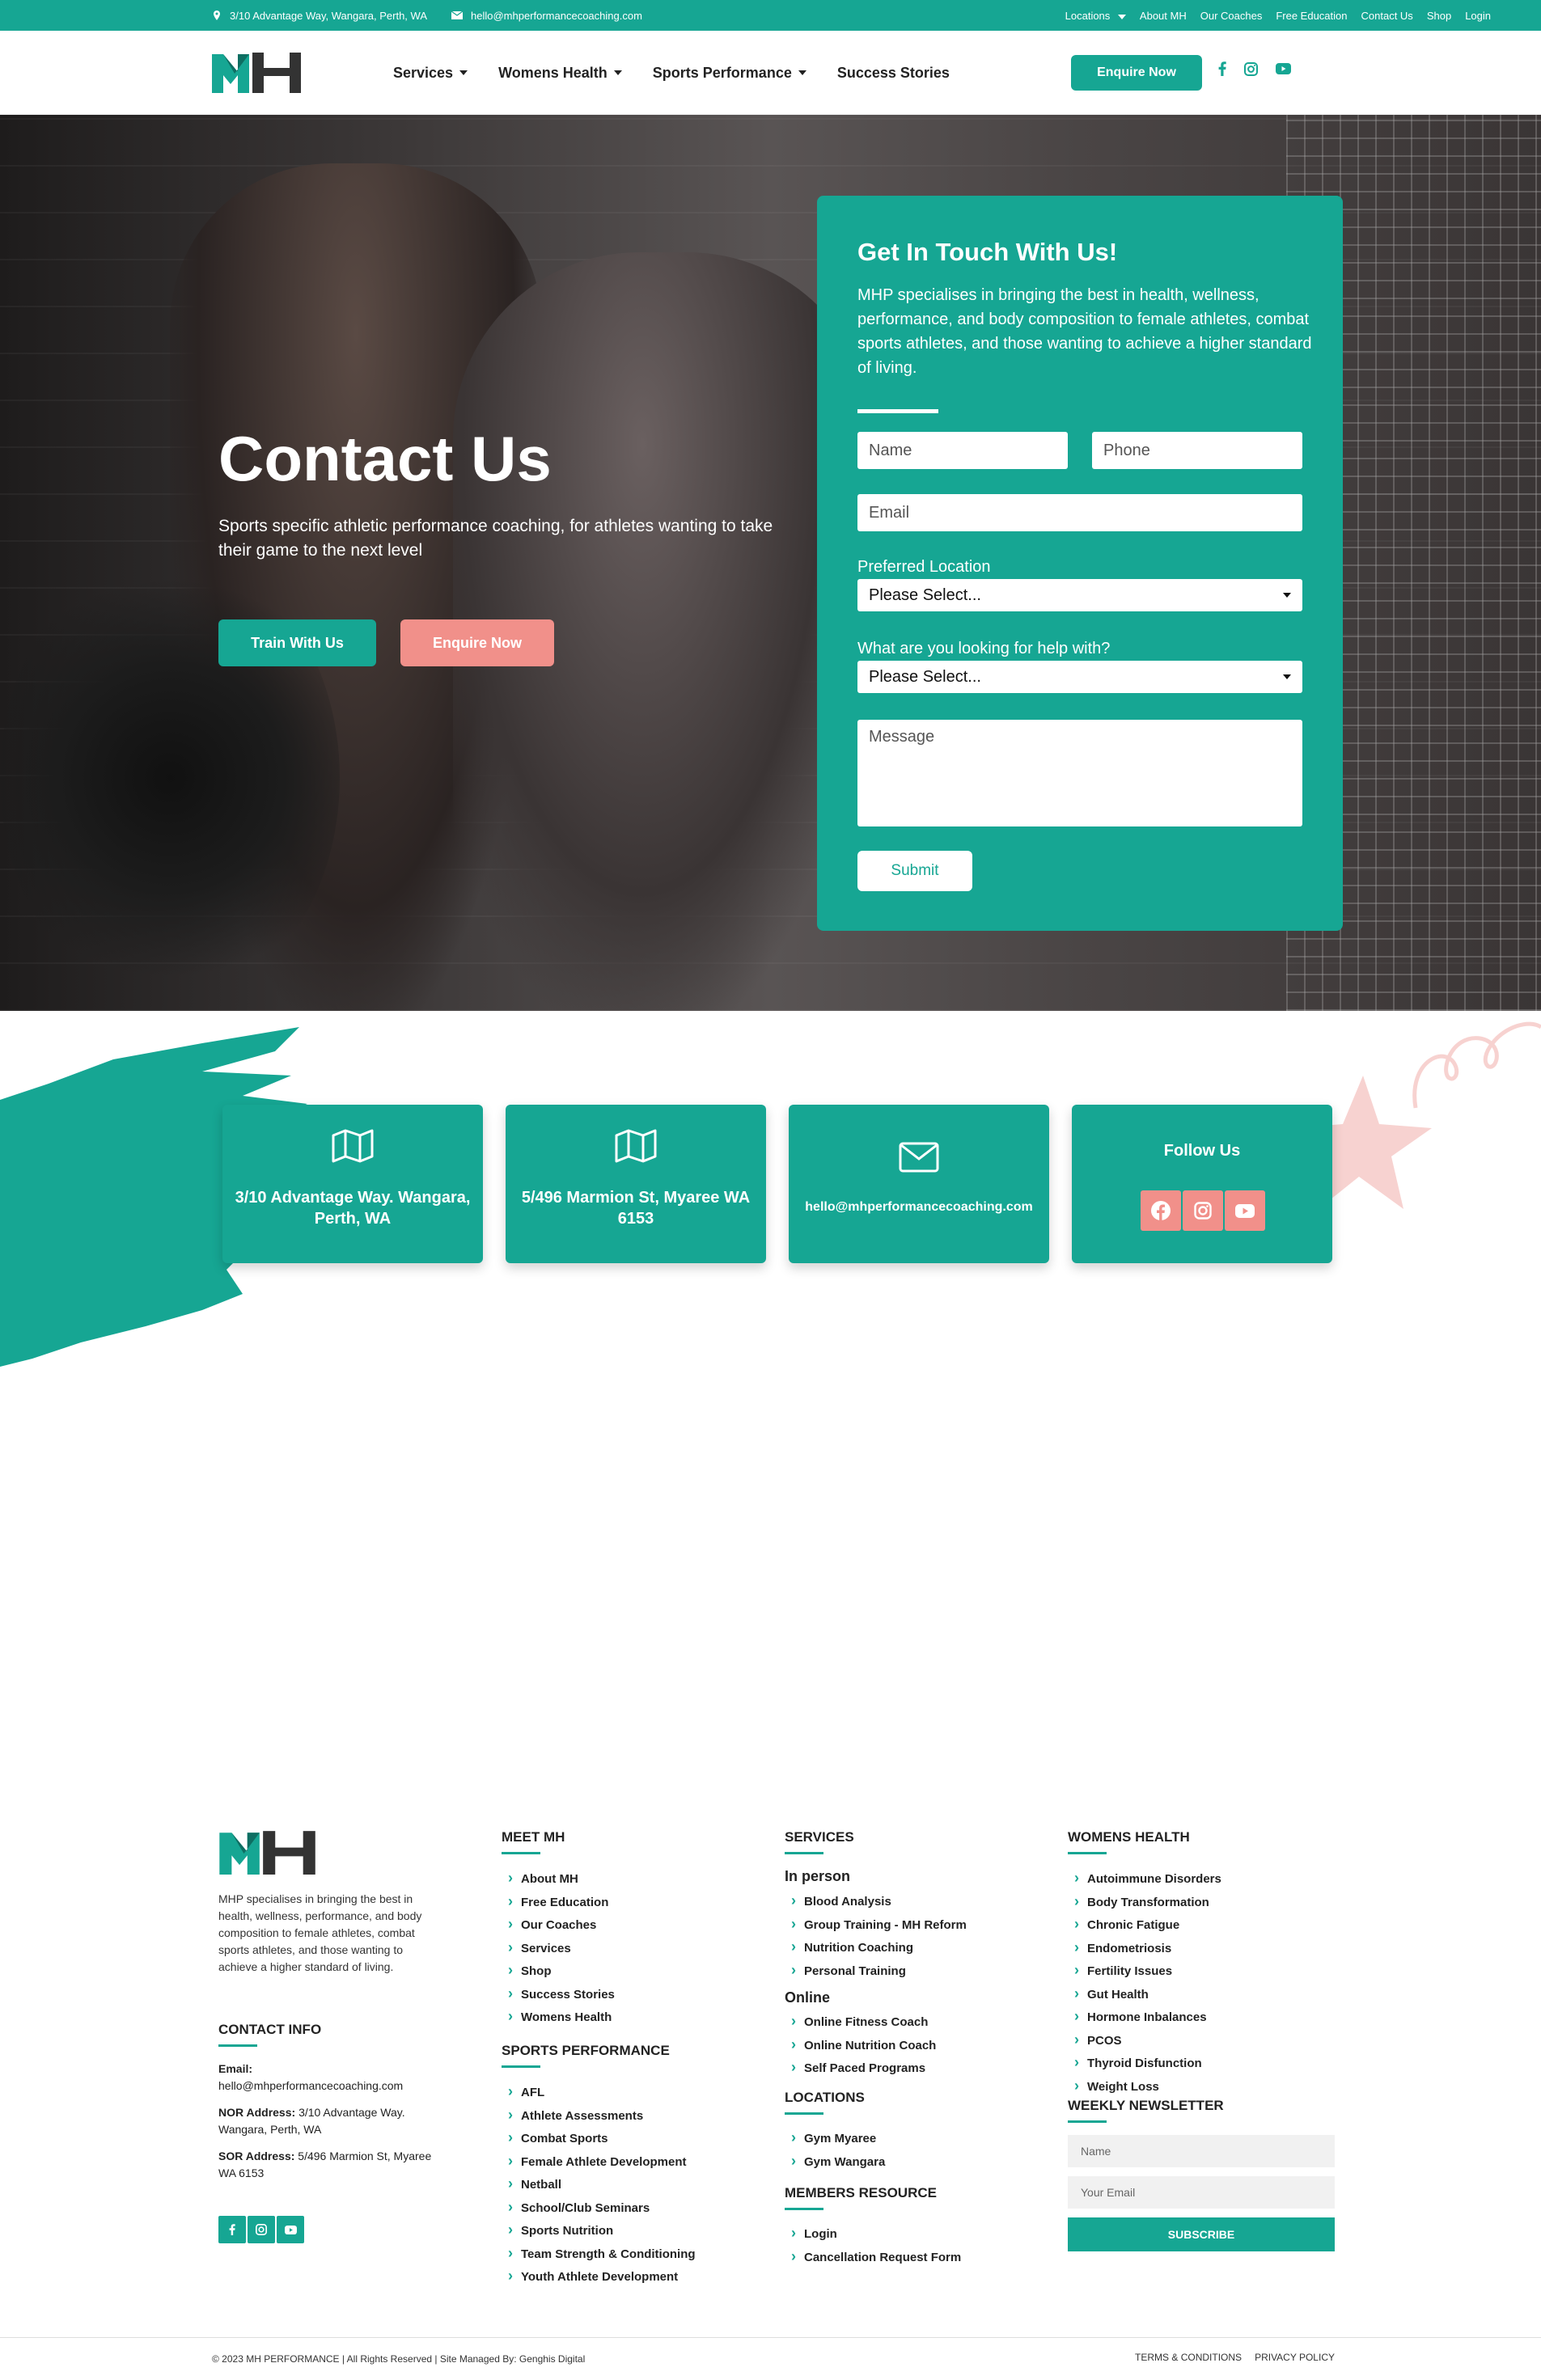  What do you see at coordinates (919, 1184) in the screenshot?
I see `info-box-email: hello@mhperformancecoaching.com` at bounding box center [919, 1184].